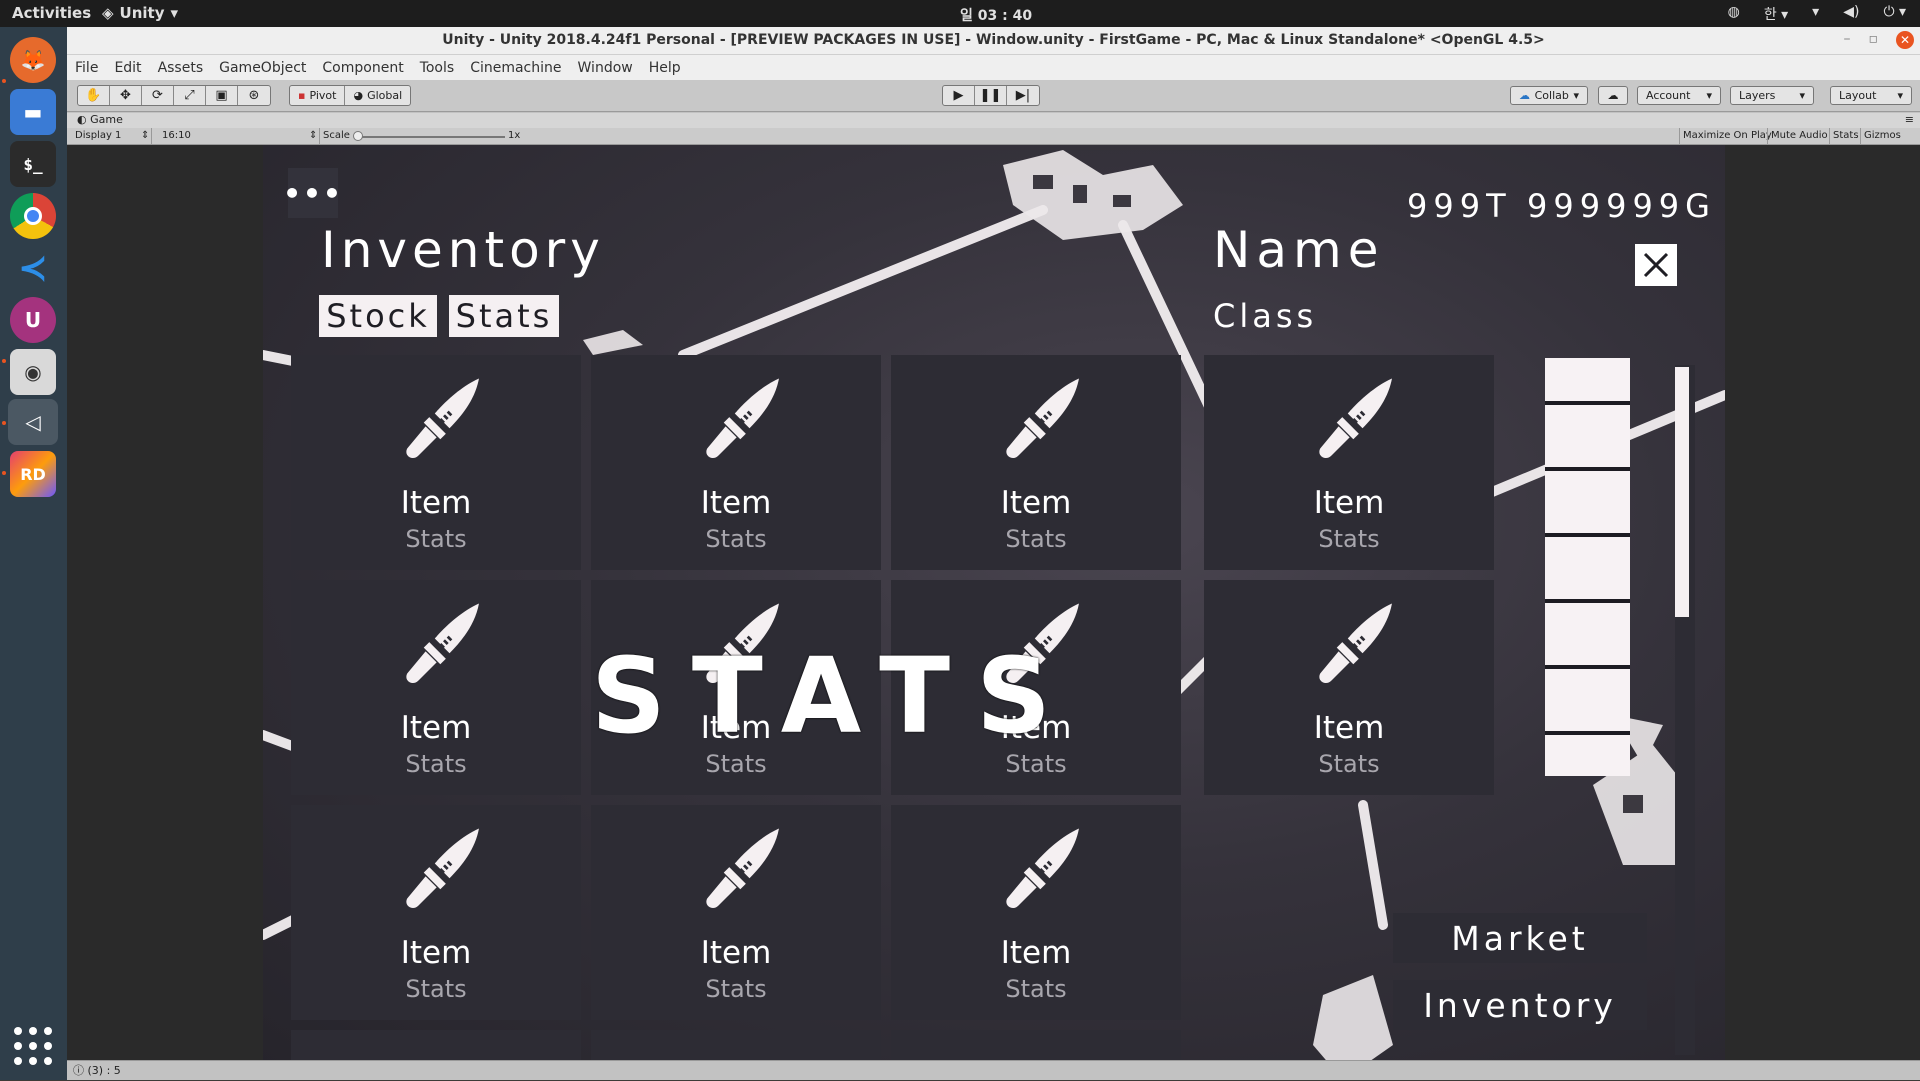 Image resolution: width=1920 pixels, height=1081 pixels. I want to click on equipment-divider, so click(1587, 667).